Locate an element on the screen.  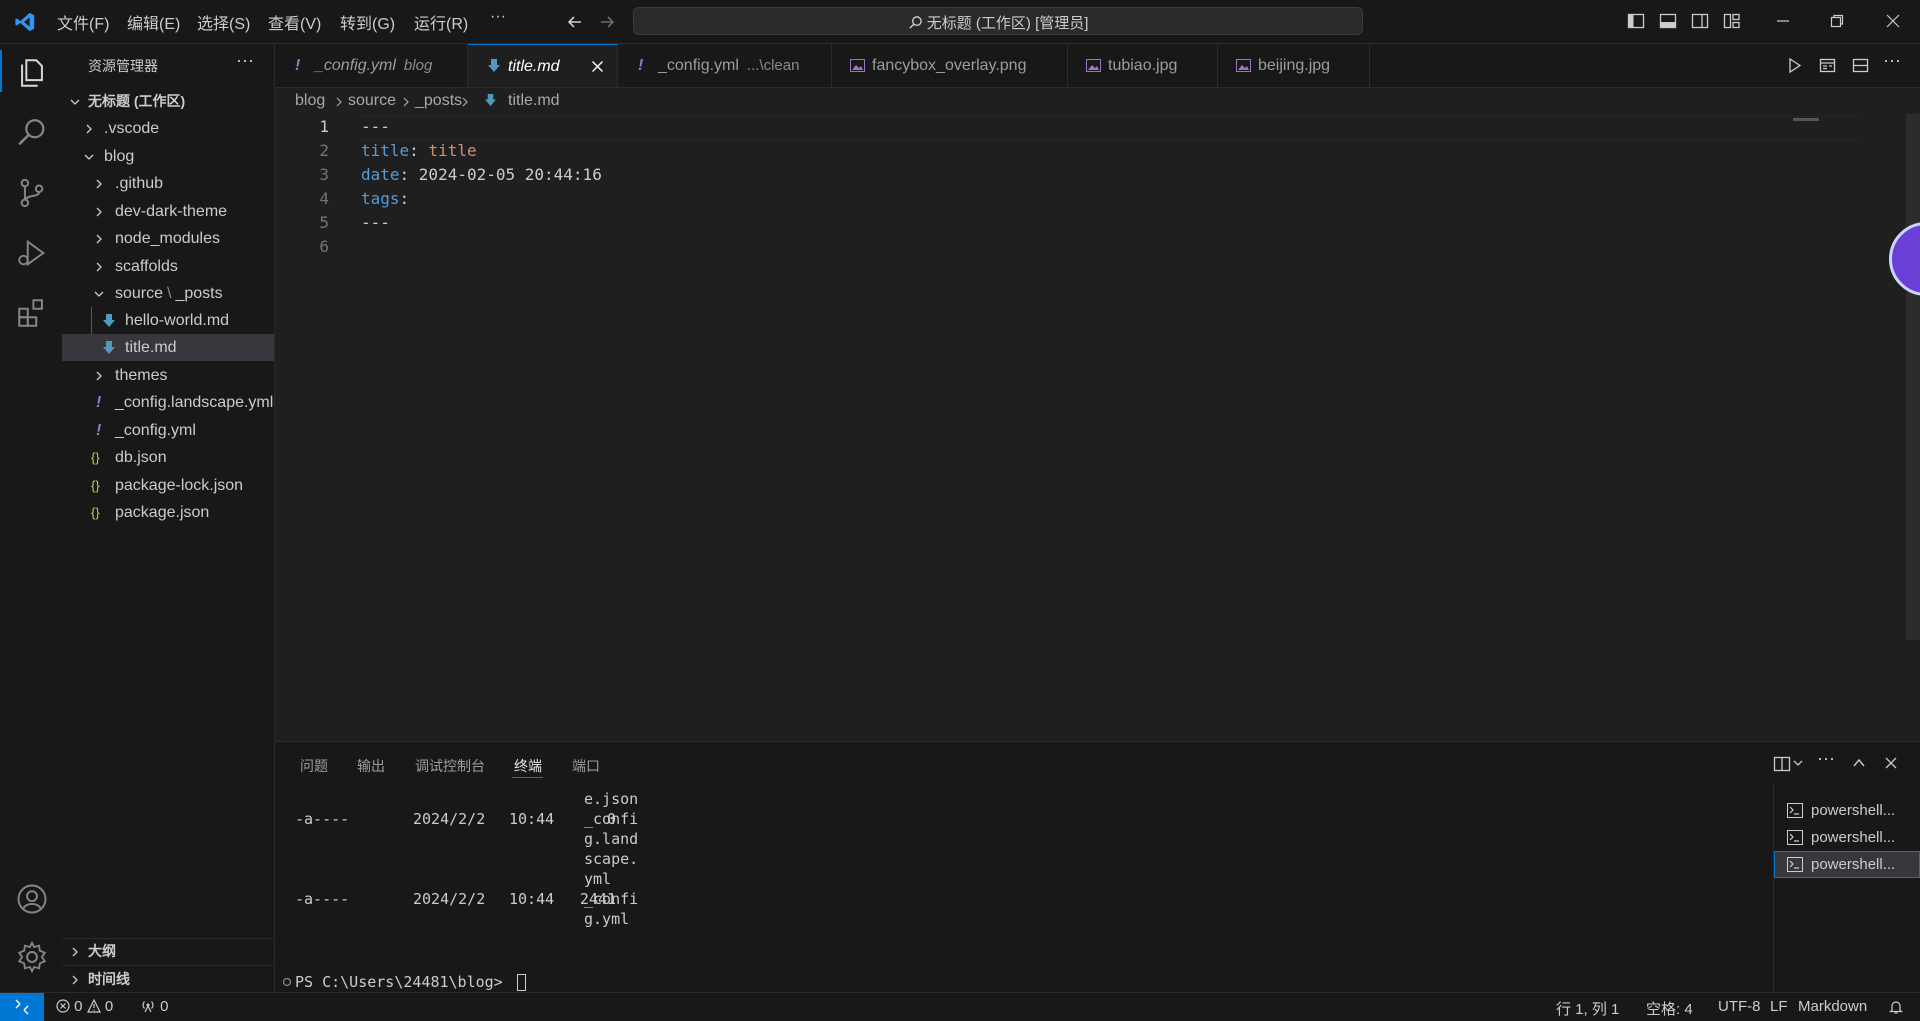
sidebar-more-icon: ··· is located at coordinates (245, 60).